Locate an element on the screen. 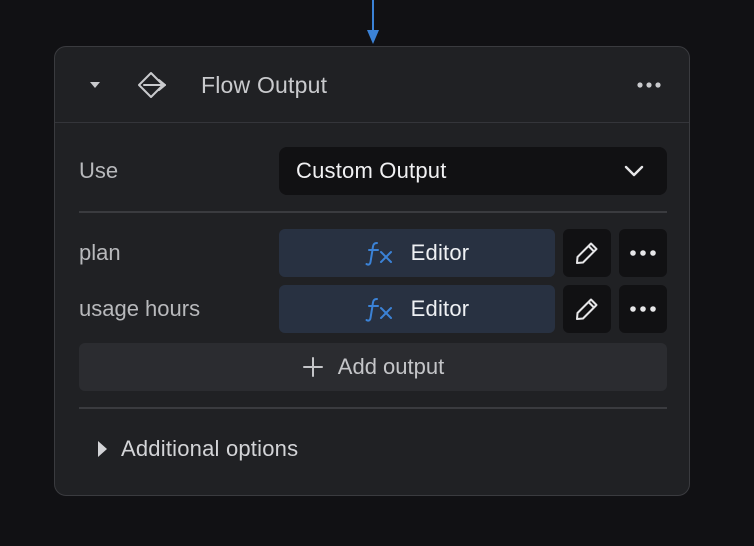 Image resolution: width=754 pixels, height=546 pixels. plus-icon is located at coordinates (312, 367).